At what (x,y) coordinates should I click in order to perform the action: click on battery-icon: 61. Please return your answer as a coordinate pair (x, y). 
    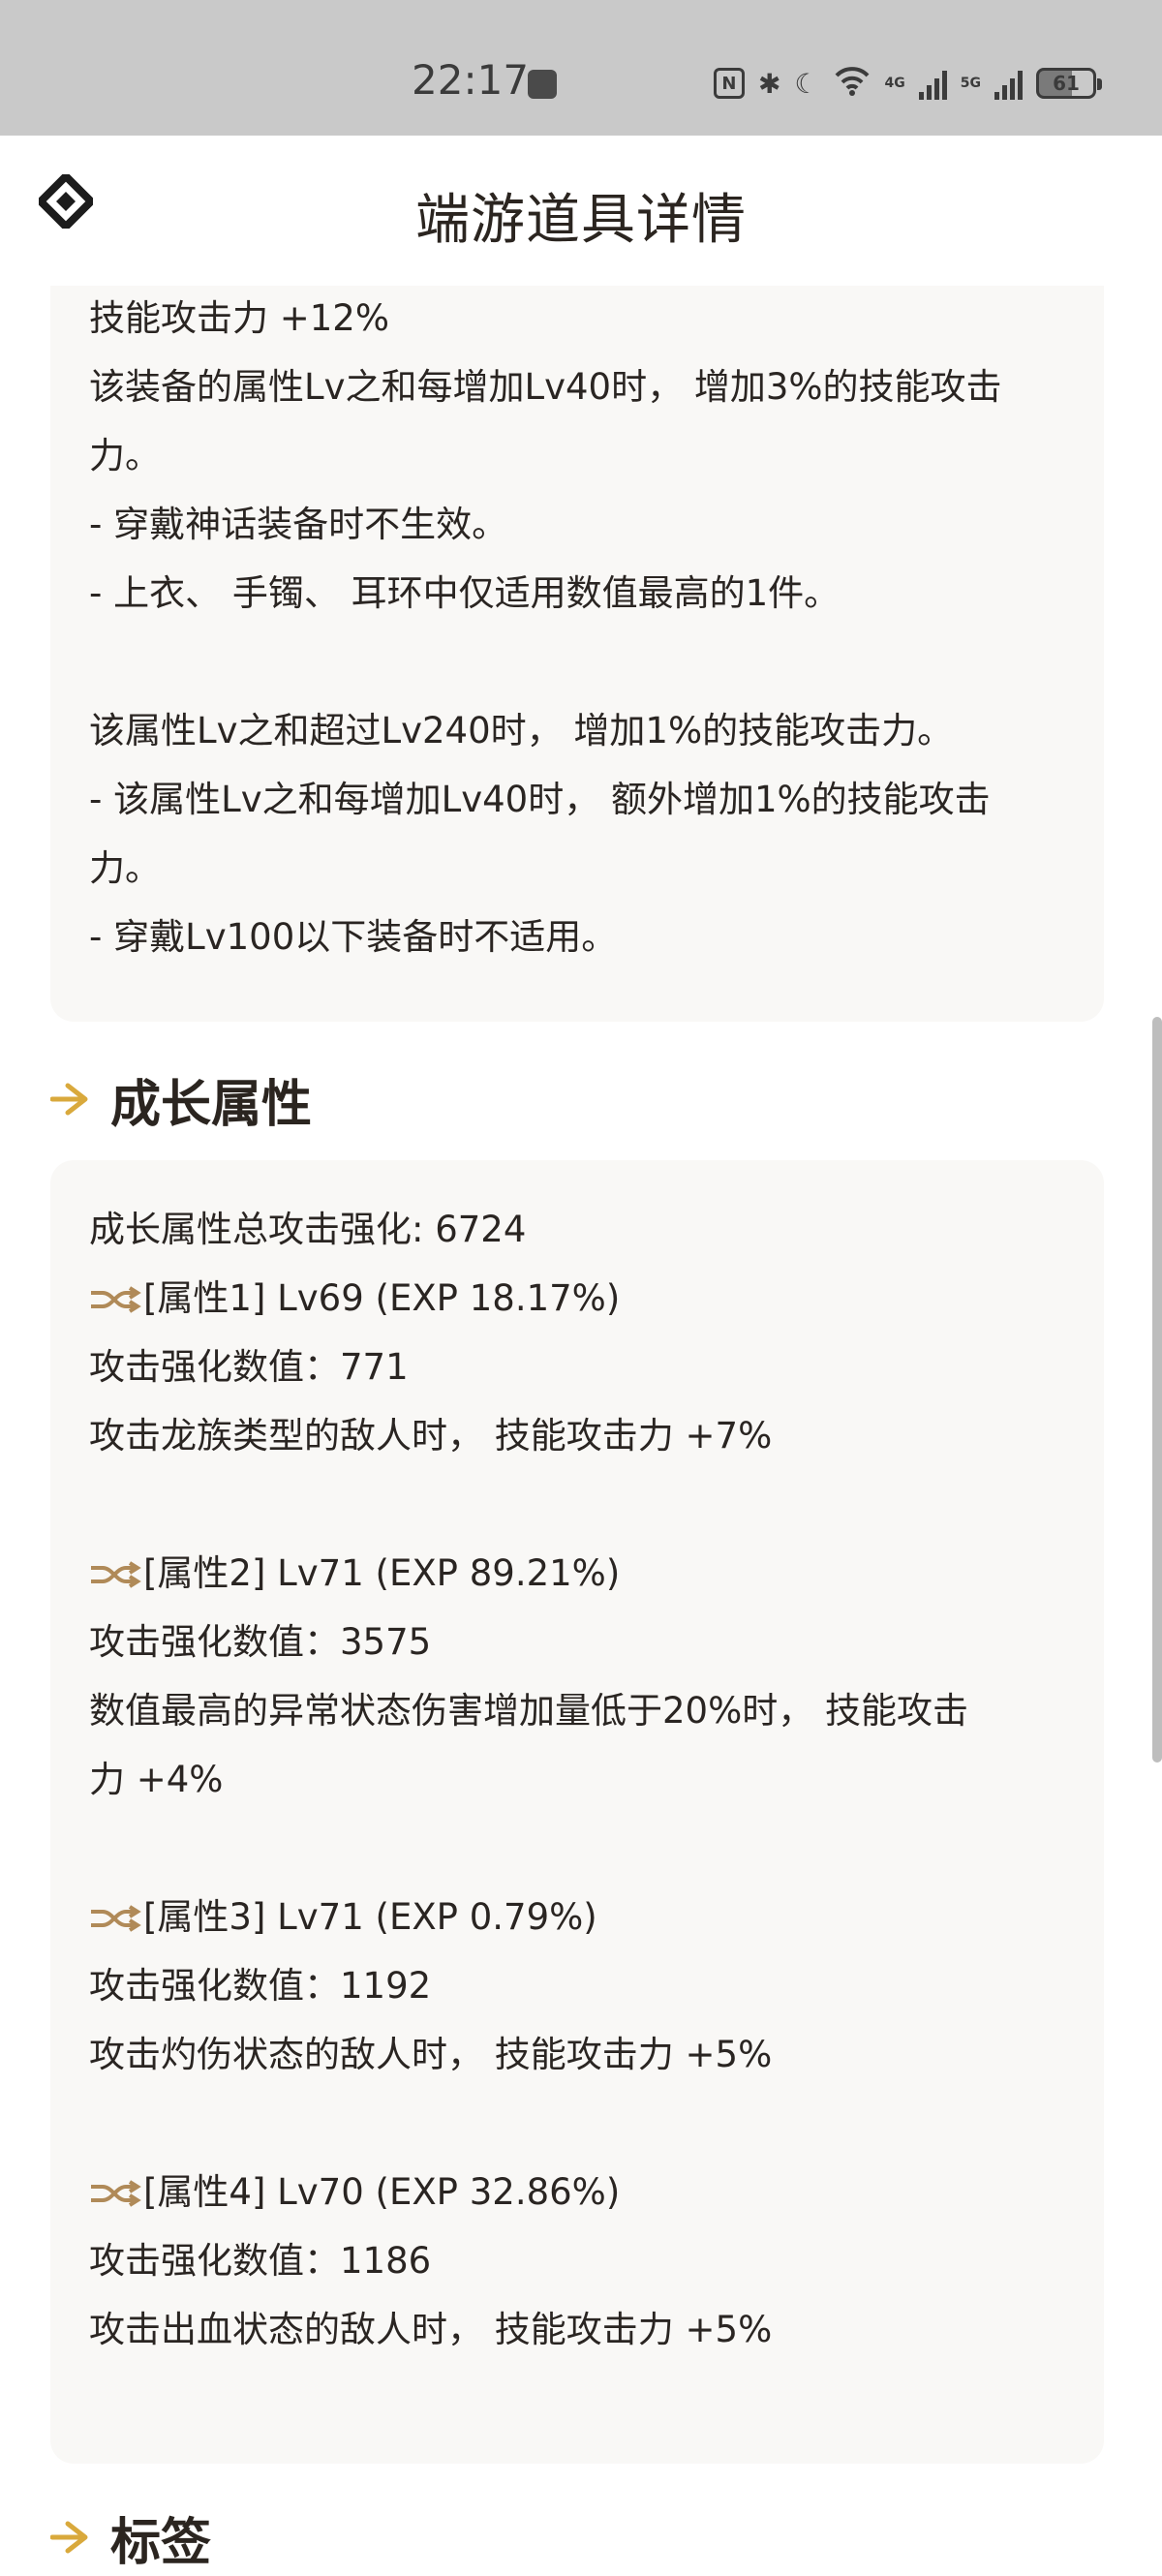
    Looking at the image, I should click on (1069, 83).